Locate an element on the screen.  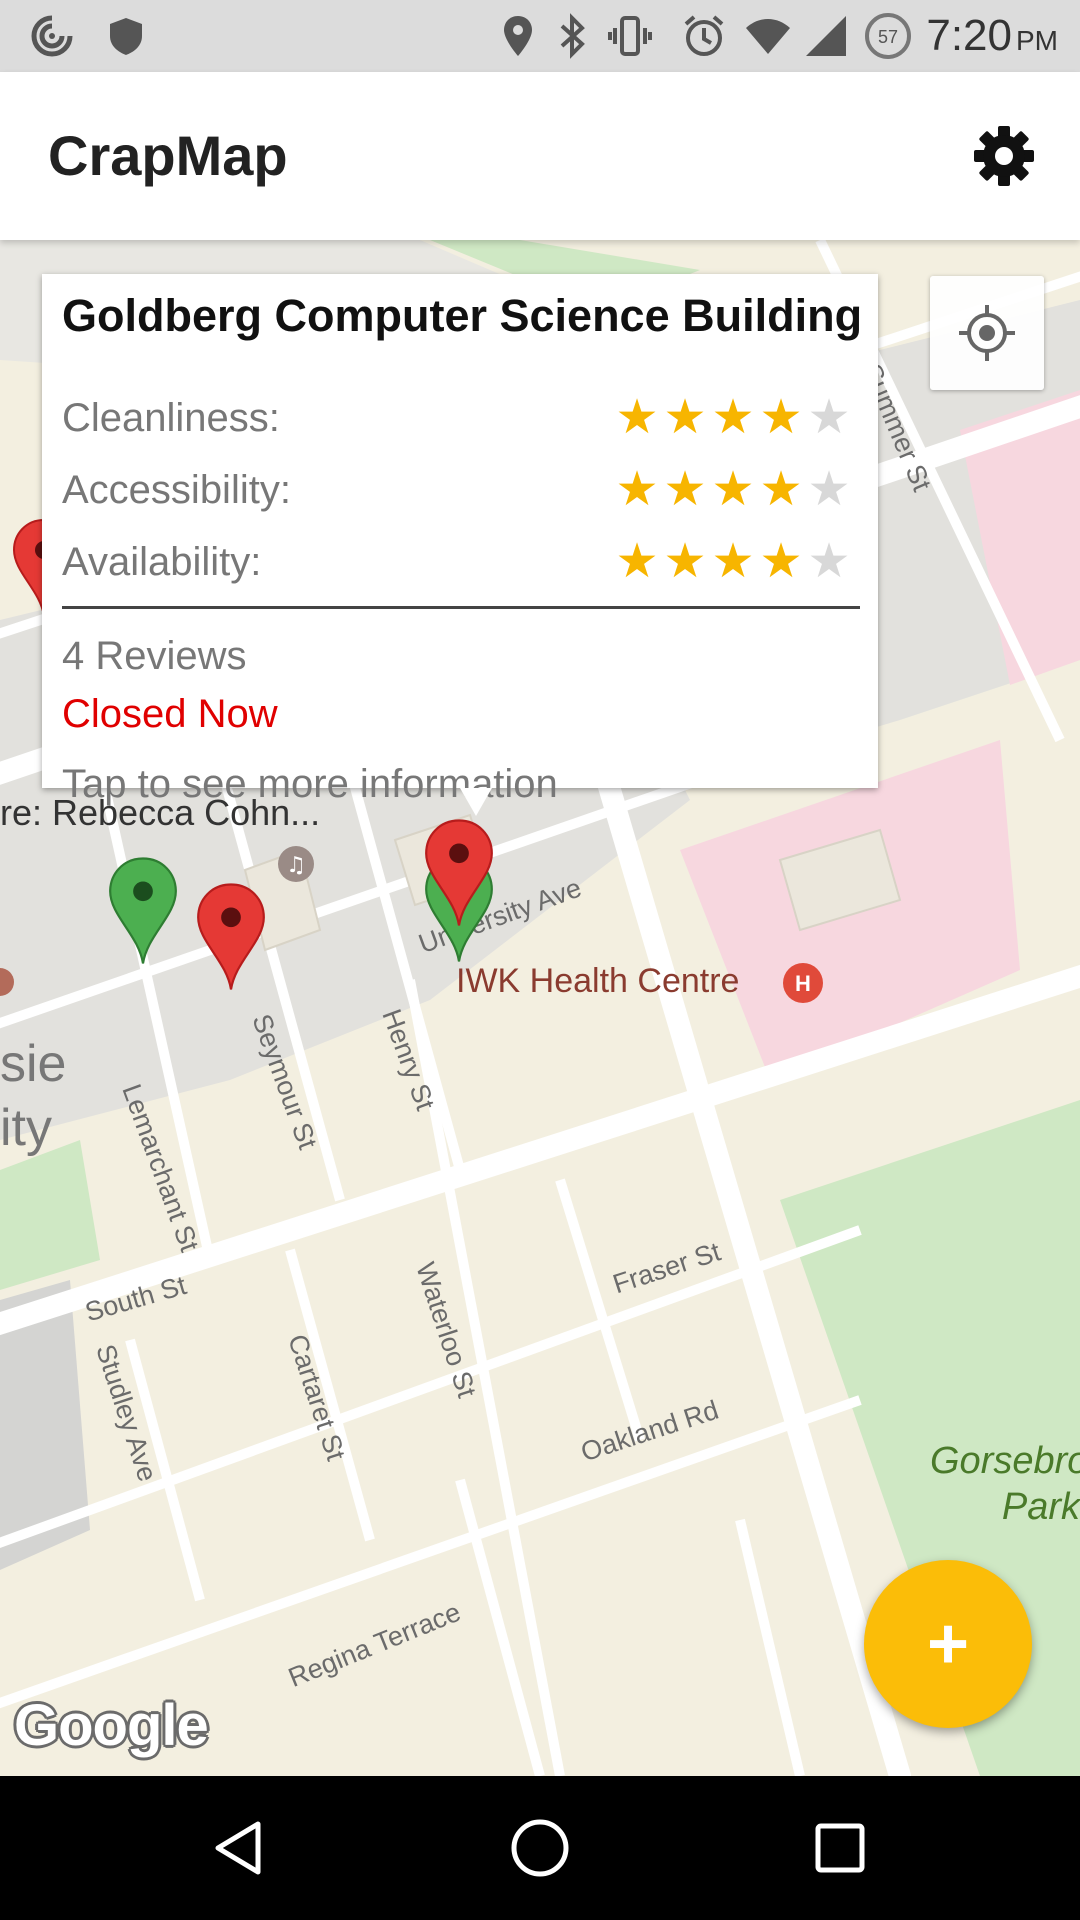
app-bar: CrapMap is located at coordinates (540, 156).